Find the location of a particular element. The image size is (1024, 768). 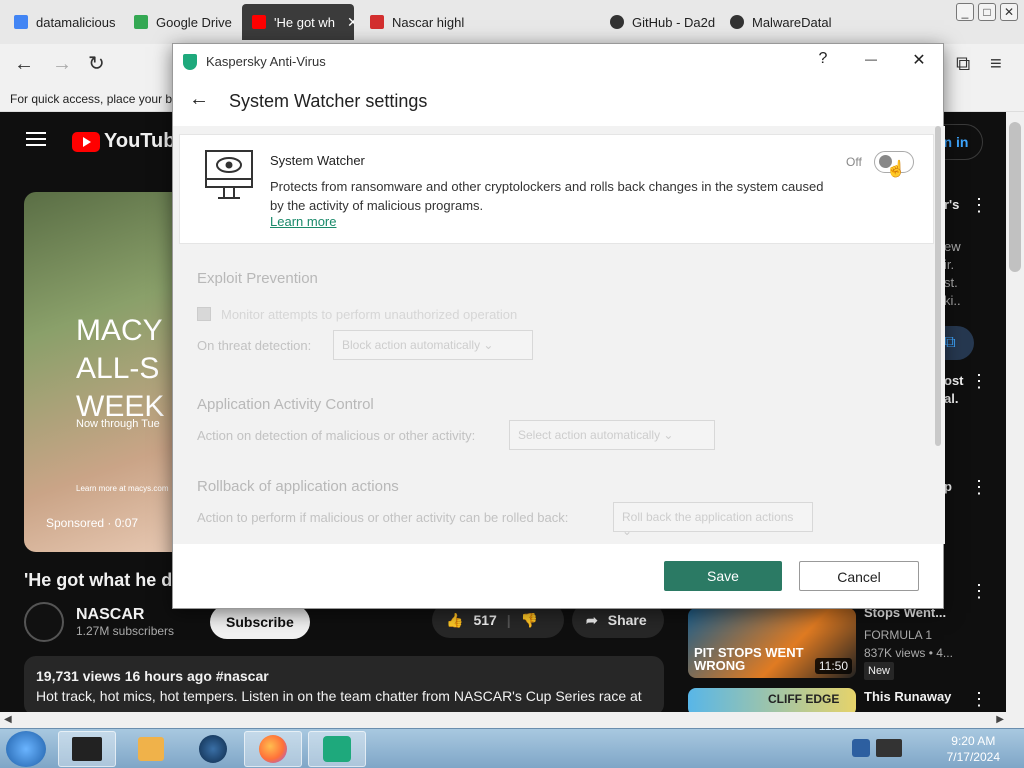

tab-youtube-active: 'He got wh ✕ is located at coordinates (298, 22).